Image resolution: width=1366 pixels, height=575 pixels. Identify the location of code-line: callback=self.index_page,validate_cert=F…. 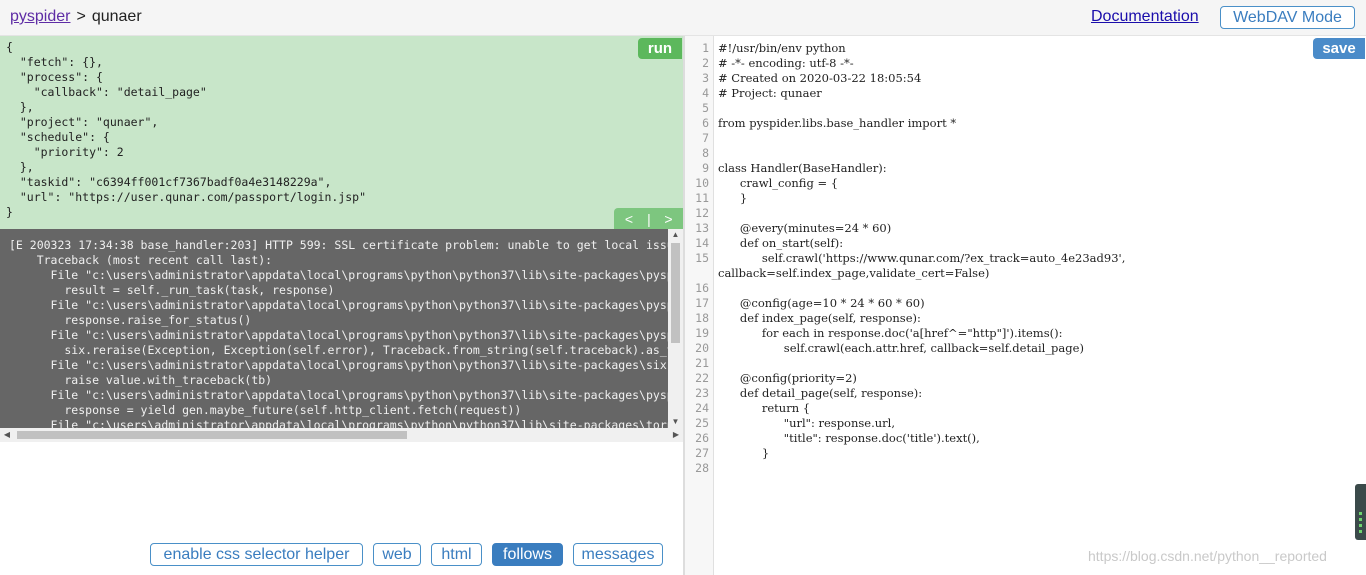
(854, 273).